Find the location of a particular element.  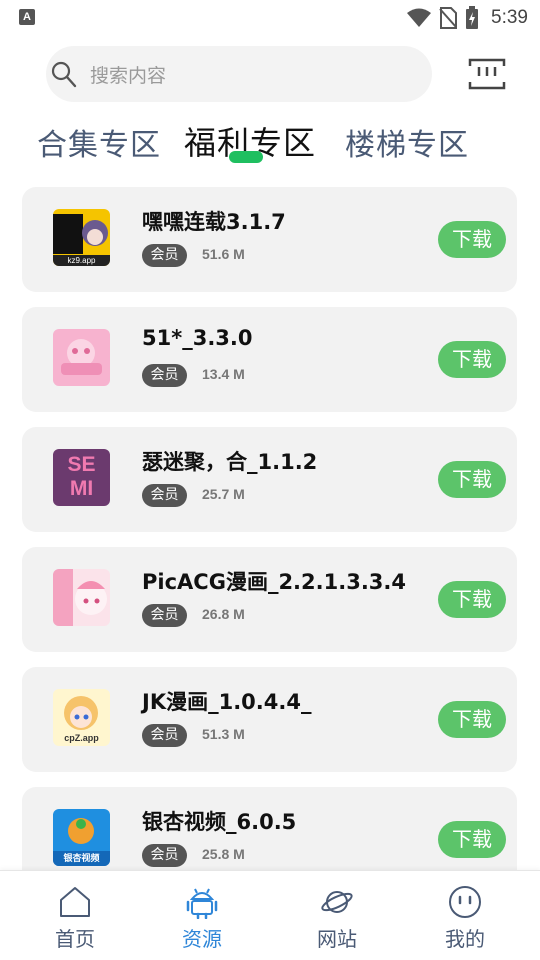

nav-label: 网站 is located at coordinates (337, 939).